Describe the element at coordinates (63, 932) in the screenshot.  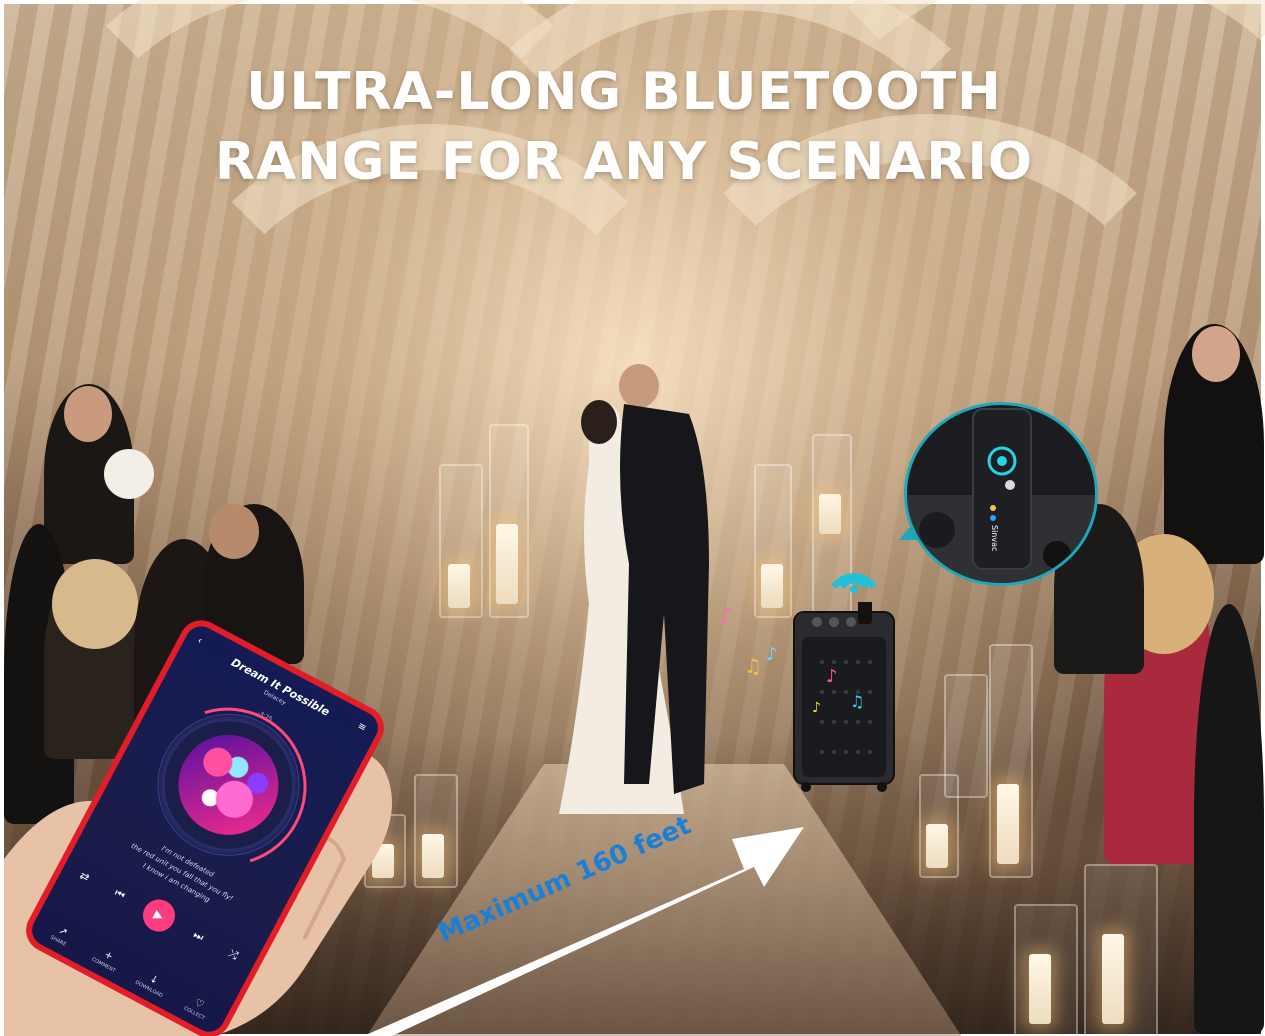
I see `share-icon: ↗` at that location.